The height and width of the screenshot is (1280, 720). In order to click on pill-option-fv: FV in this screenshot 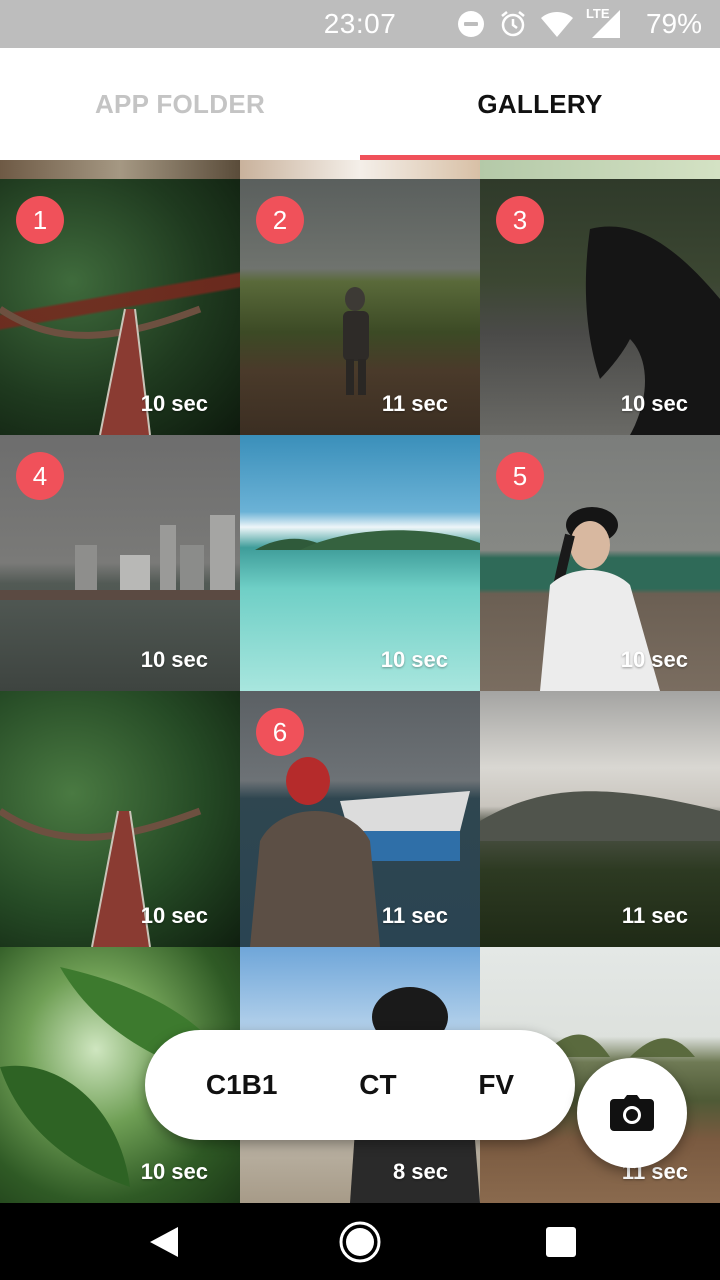, I will do `click(496, 1085)`.